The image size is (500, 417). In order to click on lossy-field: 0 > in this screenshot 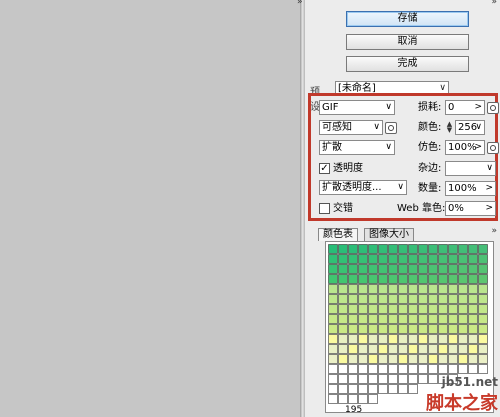, I will do `click(465, 107)`.